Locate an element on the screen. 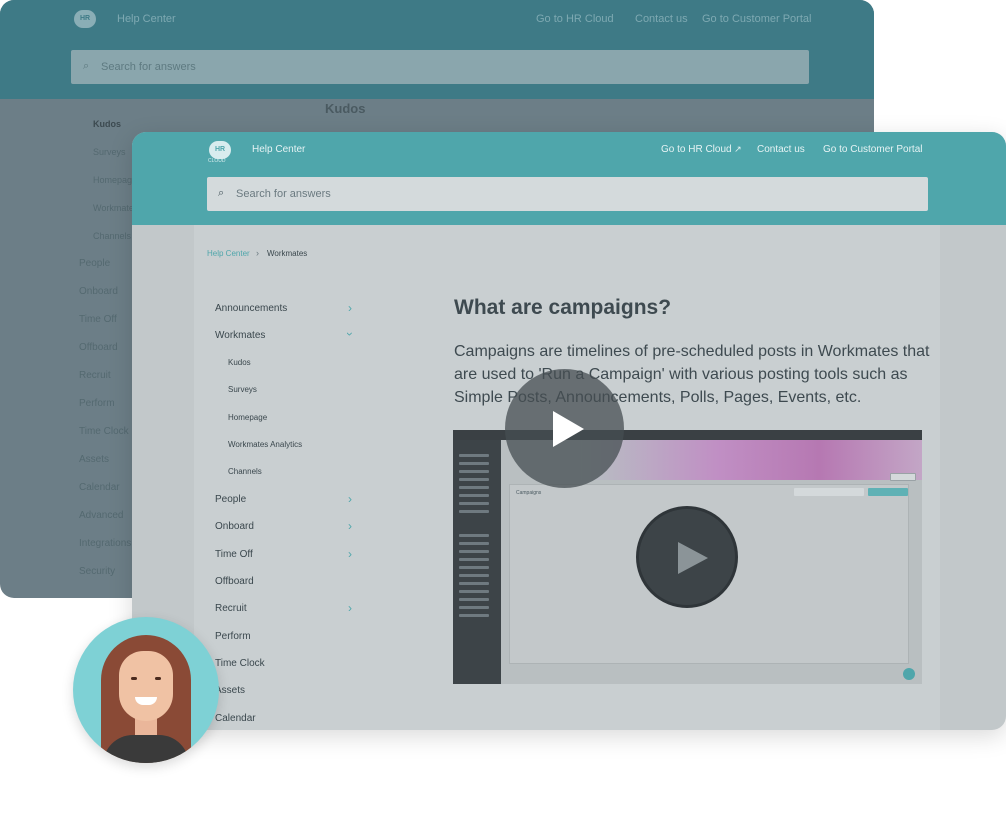 Image resolution: width=1006 pixels, height=830 pixels. sidebar-subitem-channels: Channels is located at coordinates (245, 471).